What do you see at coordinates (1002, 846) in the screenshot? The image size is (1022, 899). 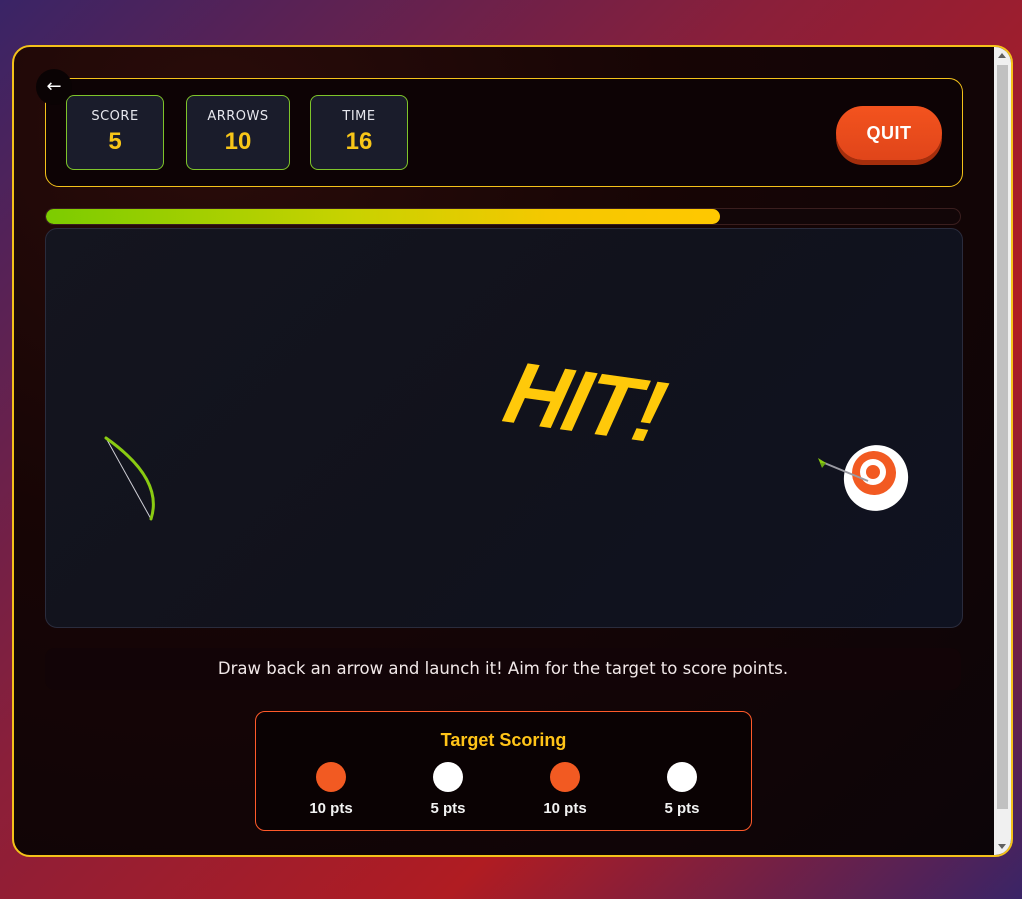 I see `scroll-down-icon` at bounding box center [1002, 846].